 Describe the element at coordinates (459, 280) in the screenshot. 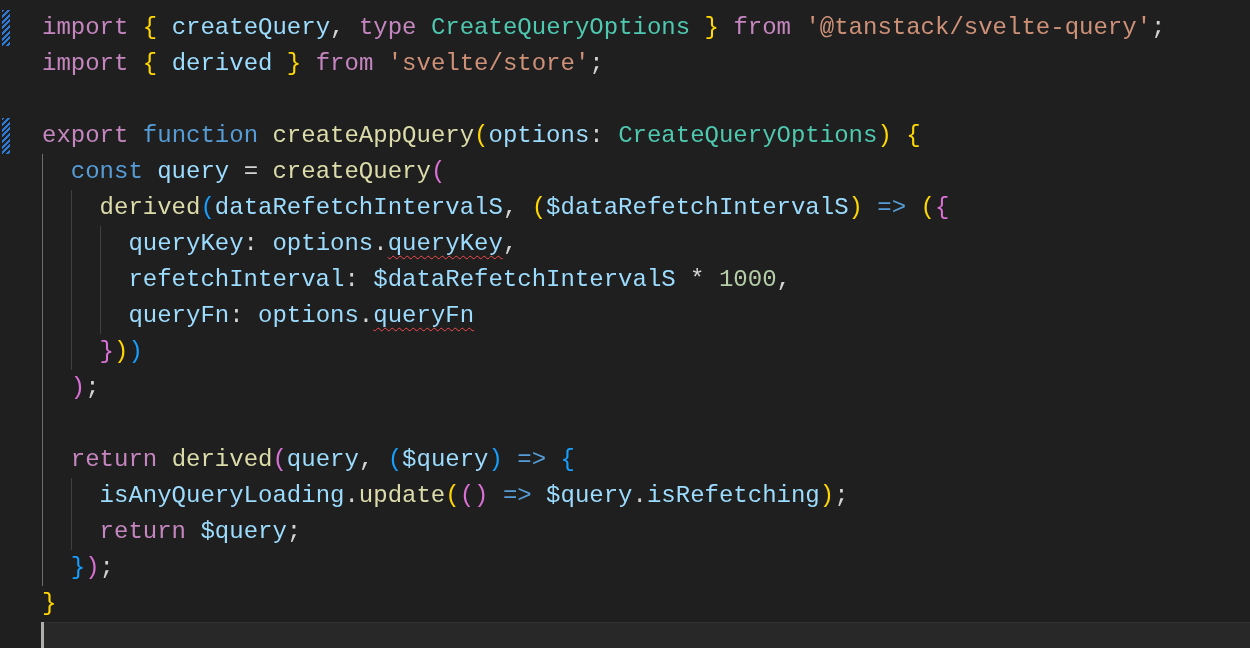

I see `code-line: refetchInterval: $dataRefetchIntervalS * 1000,` at that location.